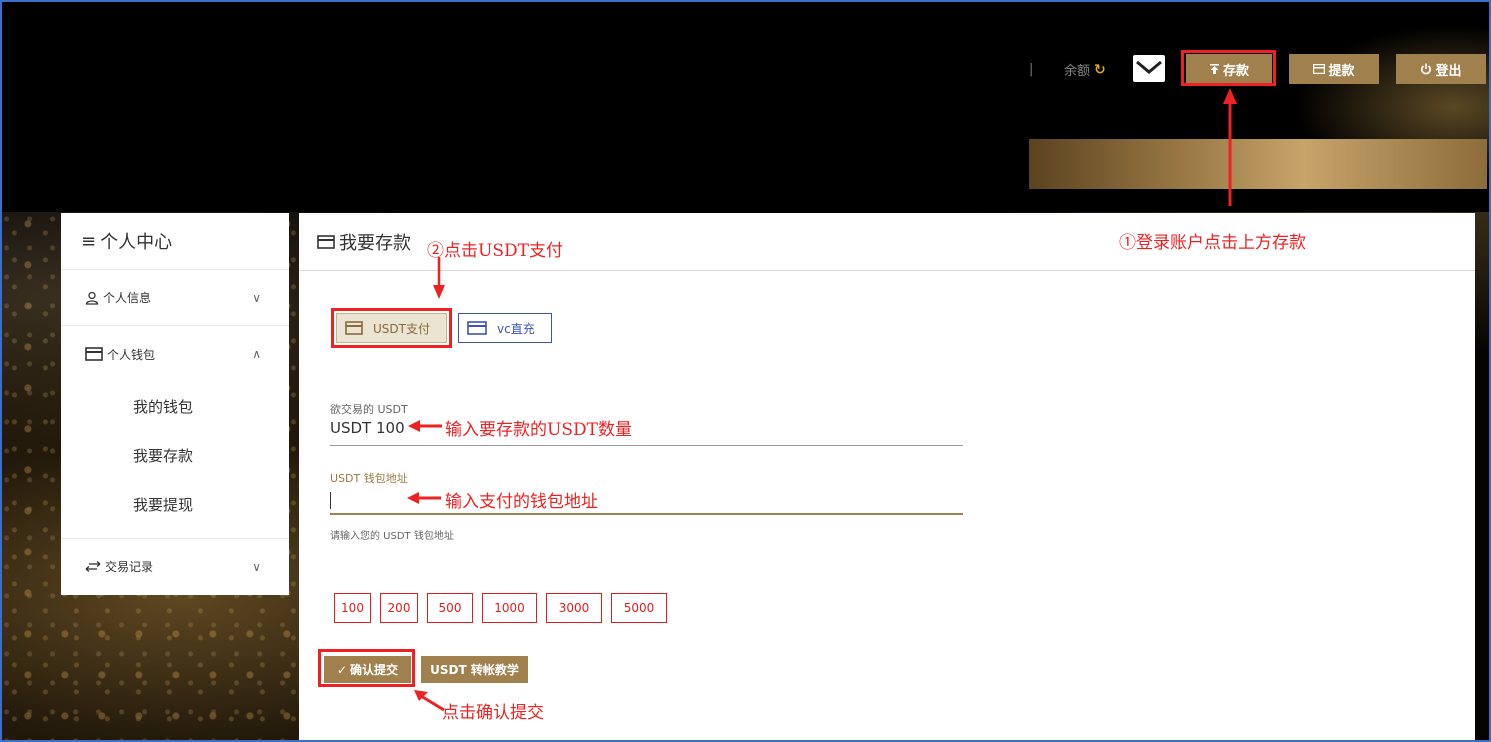  Describe the element at coordinates (1258, 164) in the screenshot. I see `gold-banner-strip` at that location.